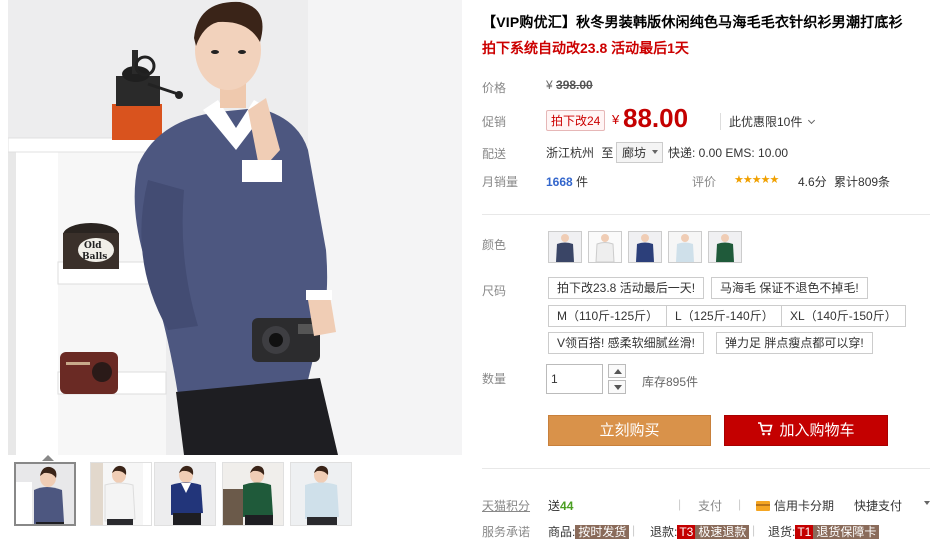 The width and height of the screenshot is (930, 544). Describe the element at coordinates (656, 118) in the screenshot. I see `current-price: 88.00` at that location.